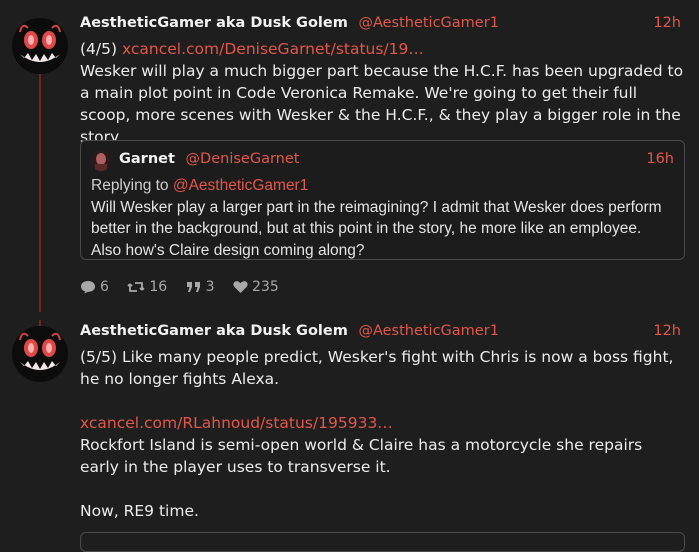 This screenshot has width=699, height=552. Describe the element at coordinates (147, 159) in the screenshot. I see `quote-author-name: Garnet` at that location.